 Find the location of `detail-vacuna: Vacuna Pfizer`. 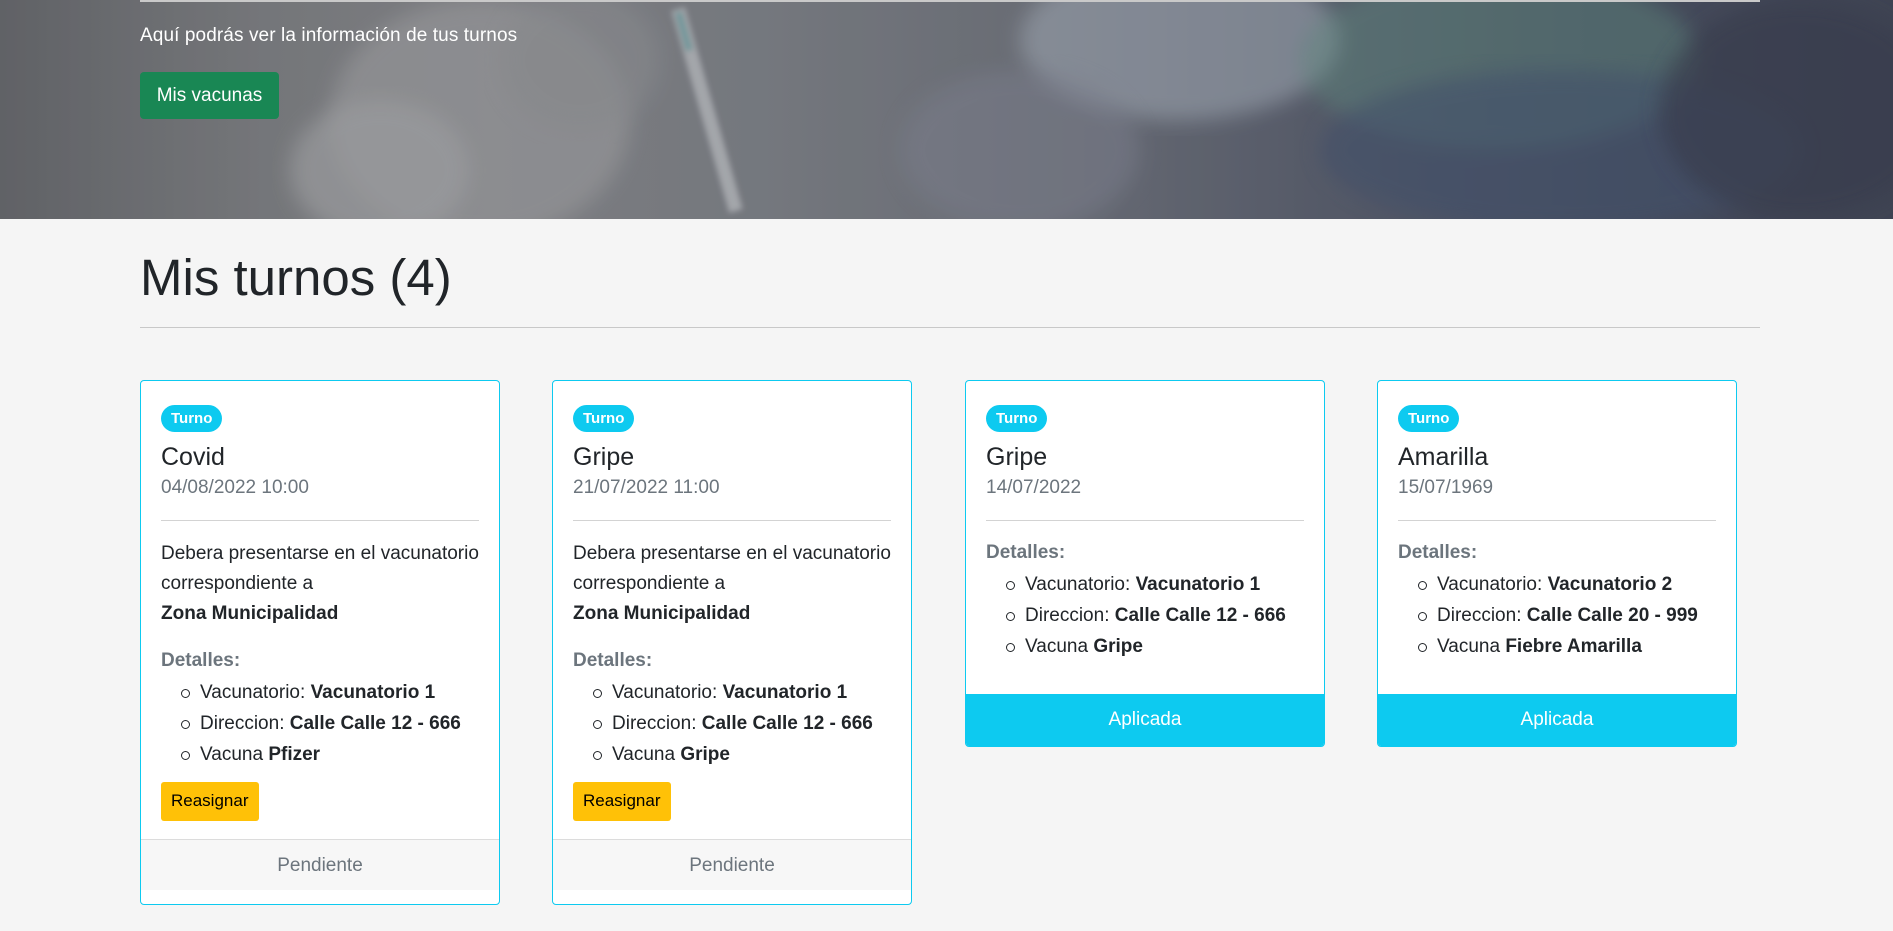

detail-vacuna: Vacuna Pfizer is located at coordinates (330, 754).